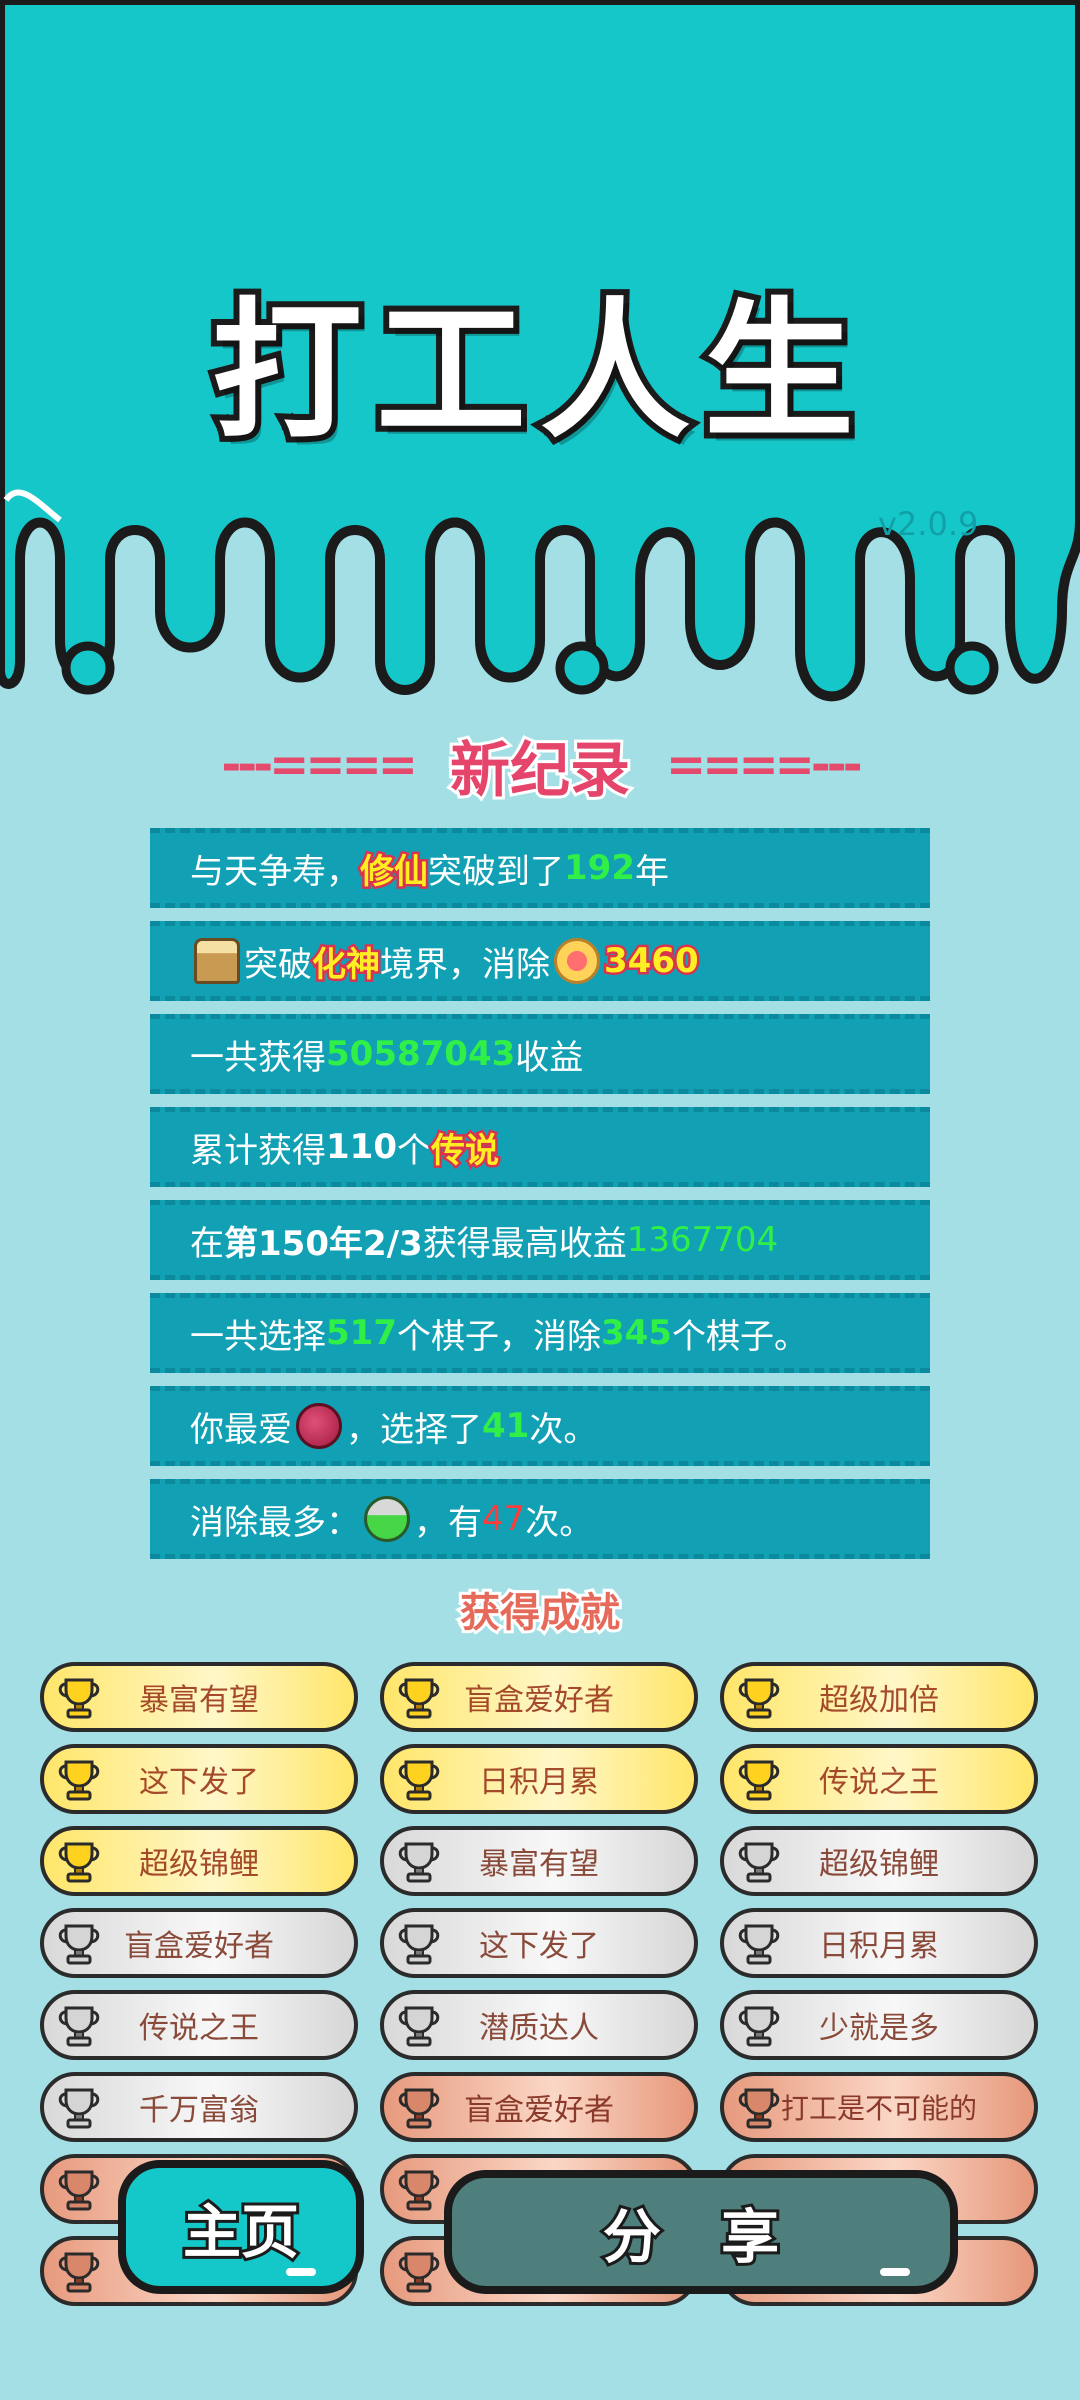 The width and height of the screenshot is (1080, 2400). Describe the element at coordinates (540, 771) in the screenshot. I see `new-record-title: 新纪录` at that location.